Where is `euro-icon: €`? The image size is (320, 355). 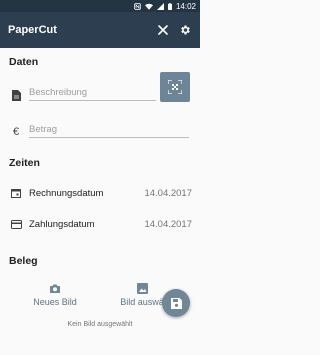
euro-icon: € is located at coordinates (16, 132).